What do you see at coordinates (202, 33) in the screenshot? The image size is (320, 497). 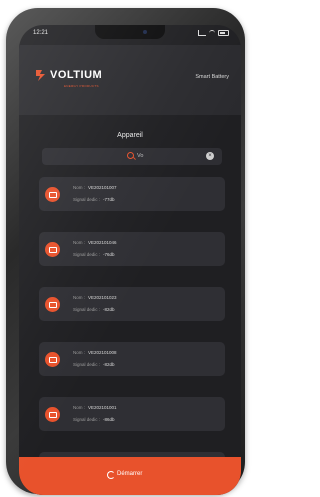 I see `signal-icon` at bounding box center [202, 33].